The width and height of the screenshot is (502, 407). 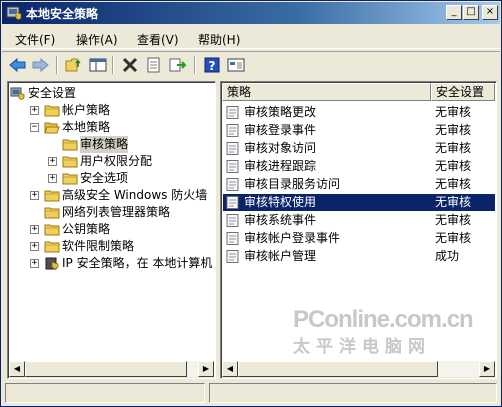 I want to click on policy-row: 审核对象访问 无审核, so click(x=359, y=148).